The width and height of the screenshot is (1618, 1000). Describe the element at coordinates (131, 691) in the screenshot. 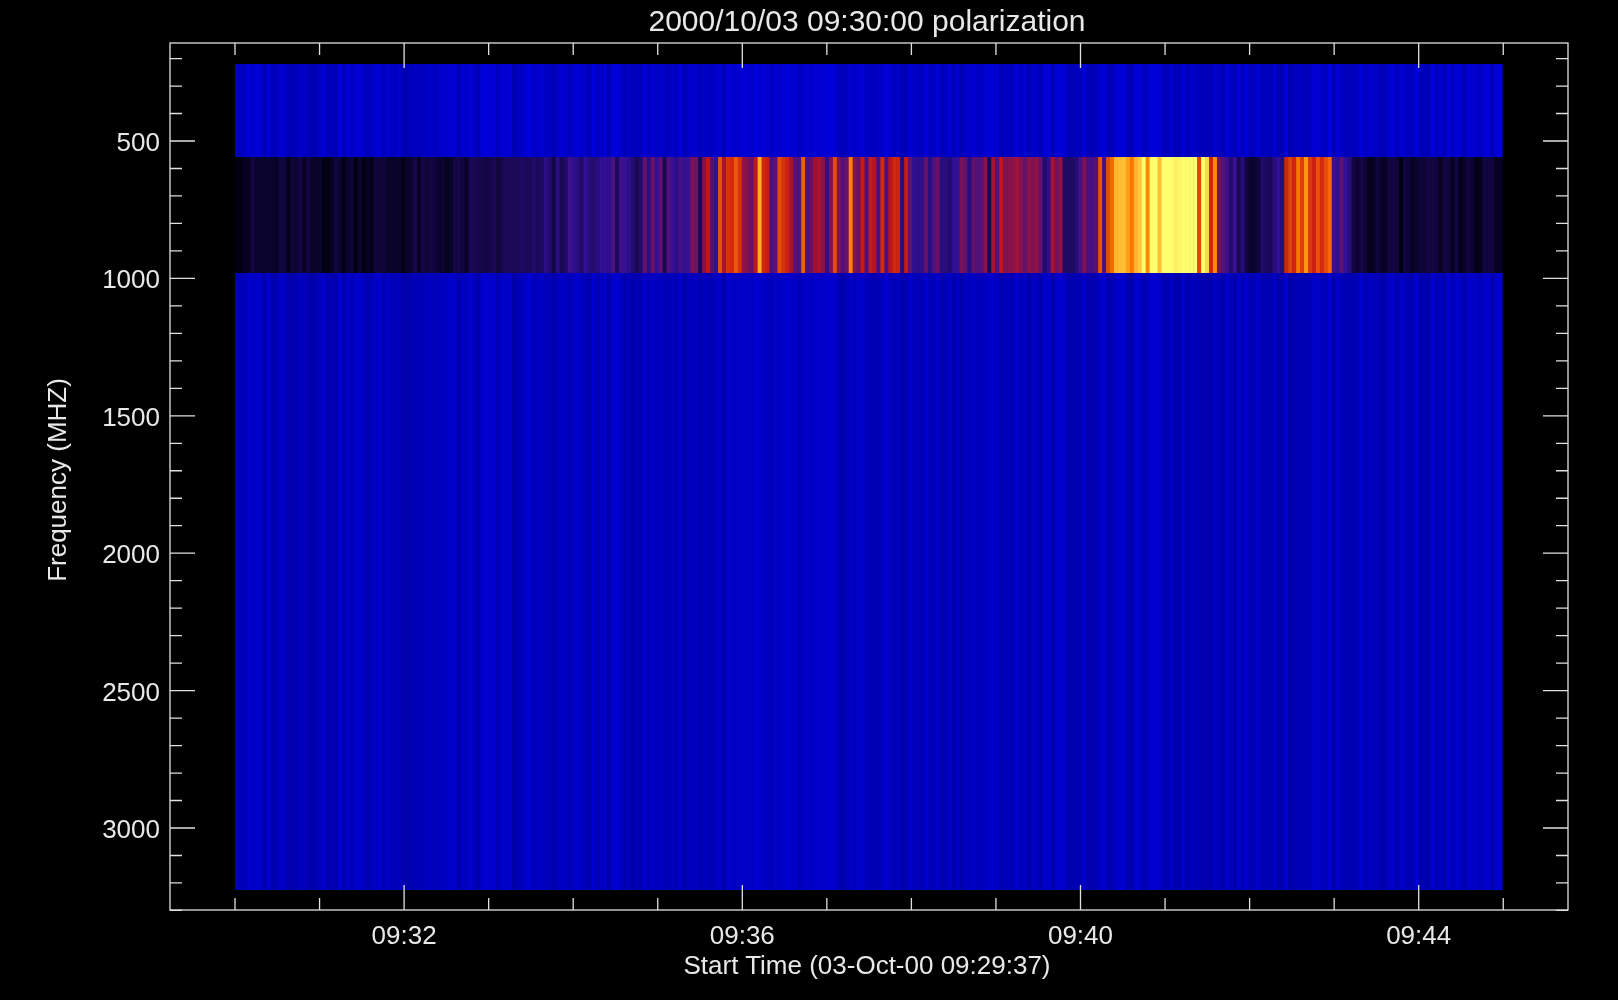

I see `y-tick-label: 2500` at that location.